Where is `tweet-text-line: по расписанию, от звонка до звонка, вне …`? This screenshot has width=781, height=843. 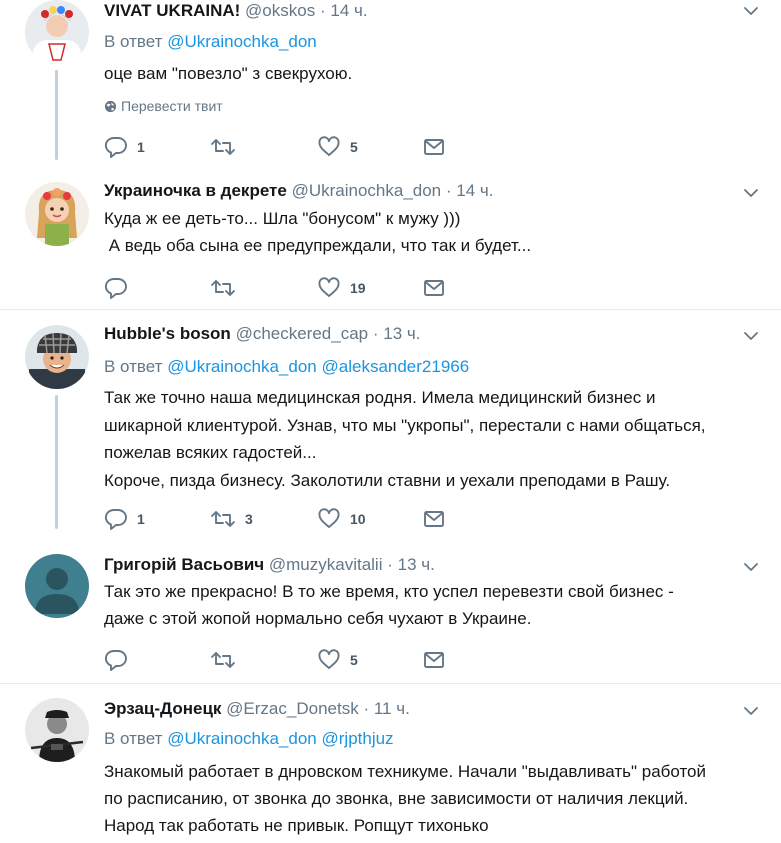 tweet-text-line: по расписанию, от звонка до звонка, вне … is located at coordinates (396, 798).